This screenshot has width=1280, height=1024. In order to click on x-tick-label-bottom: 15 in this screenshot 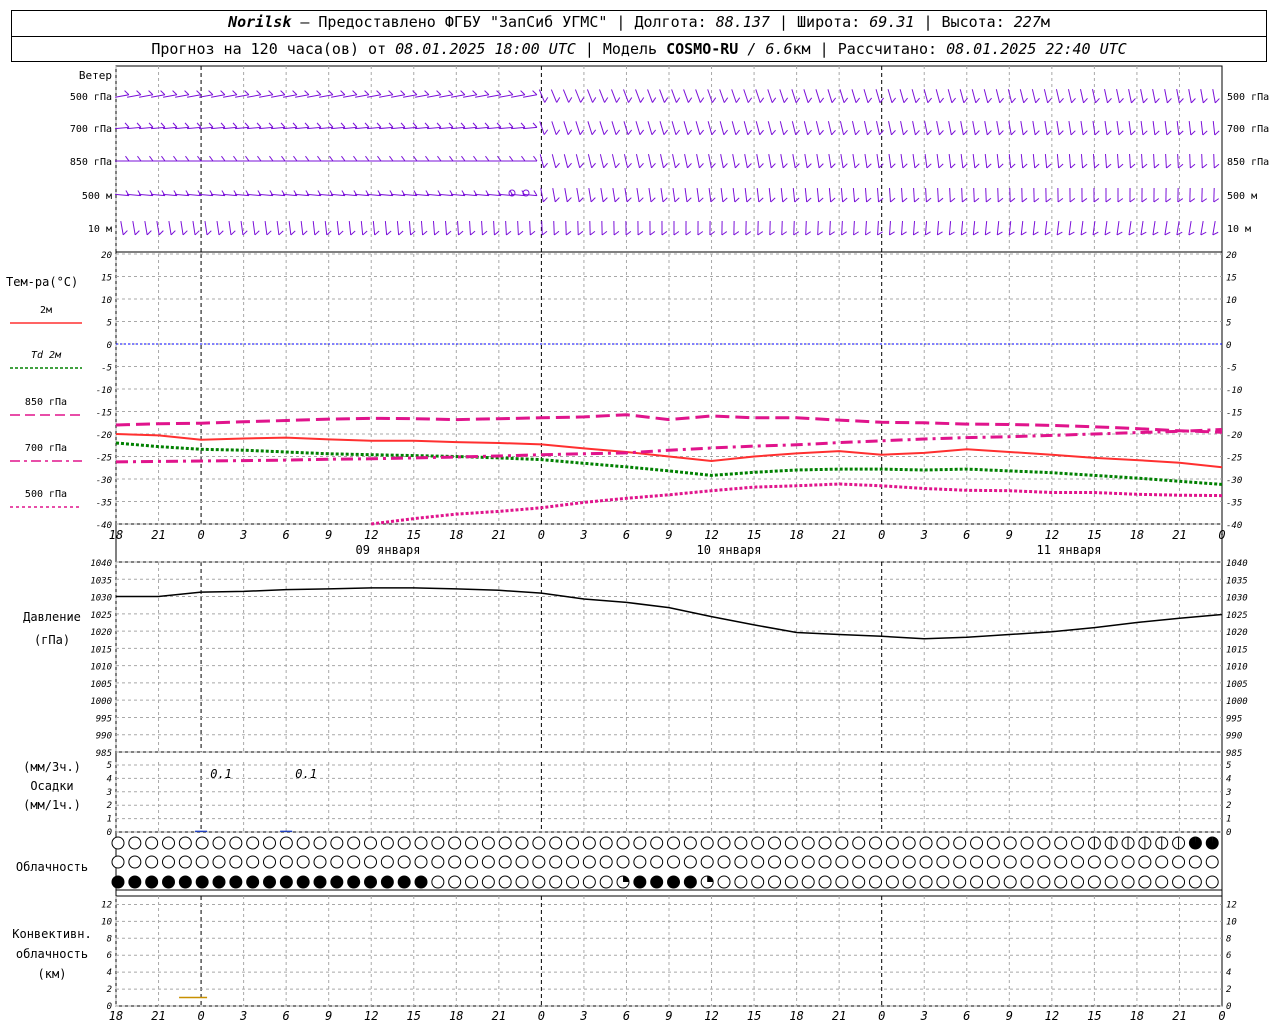, I will do `click(414, 1016)`.